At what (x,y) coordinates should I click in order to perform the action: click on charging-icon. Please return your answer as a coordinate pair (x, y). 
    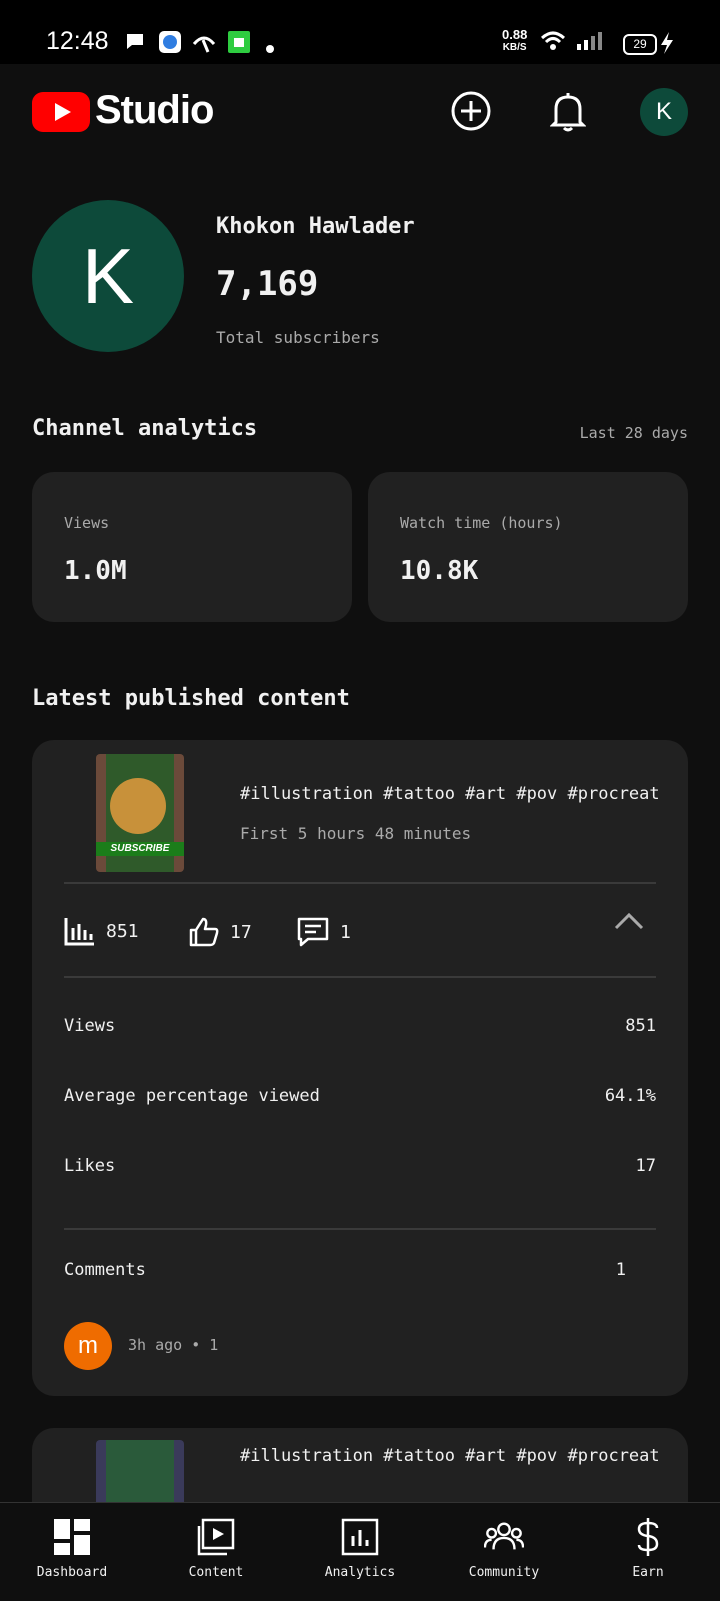
    Looking at the image, I should click on (667, 45).